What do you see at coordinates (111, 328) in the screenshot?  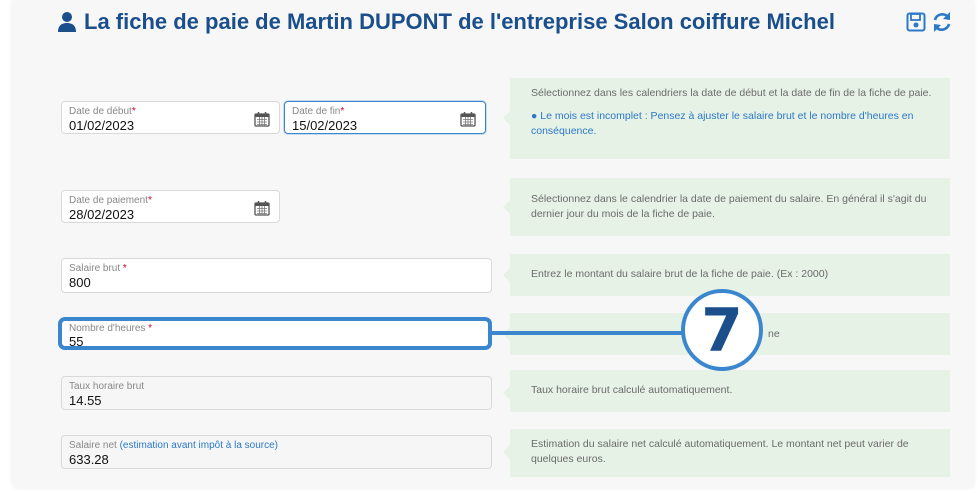 I see `nombre-heures-label: Nombre d'heures *` at bounding box center [111, 328].